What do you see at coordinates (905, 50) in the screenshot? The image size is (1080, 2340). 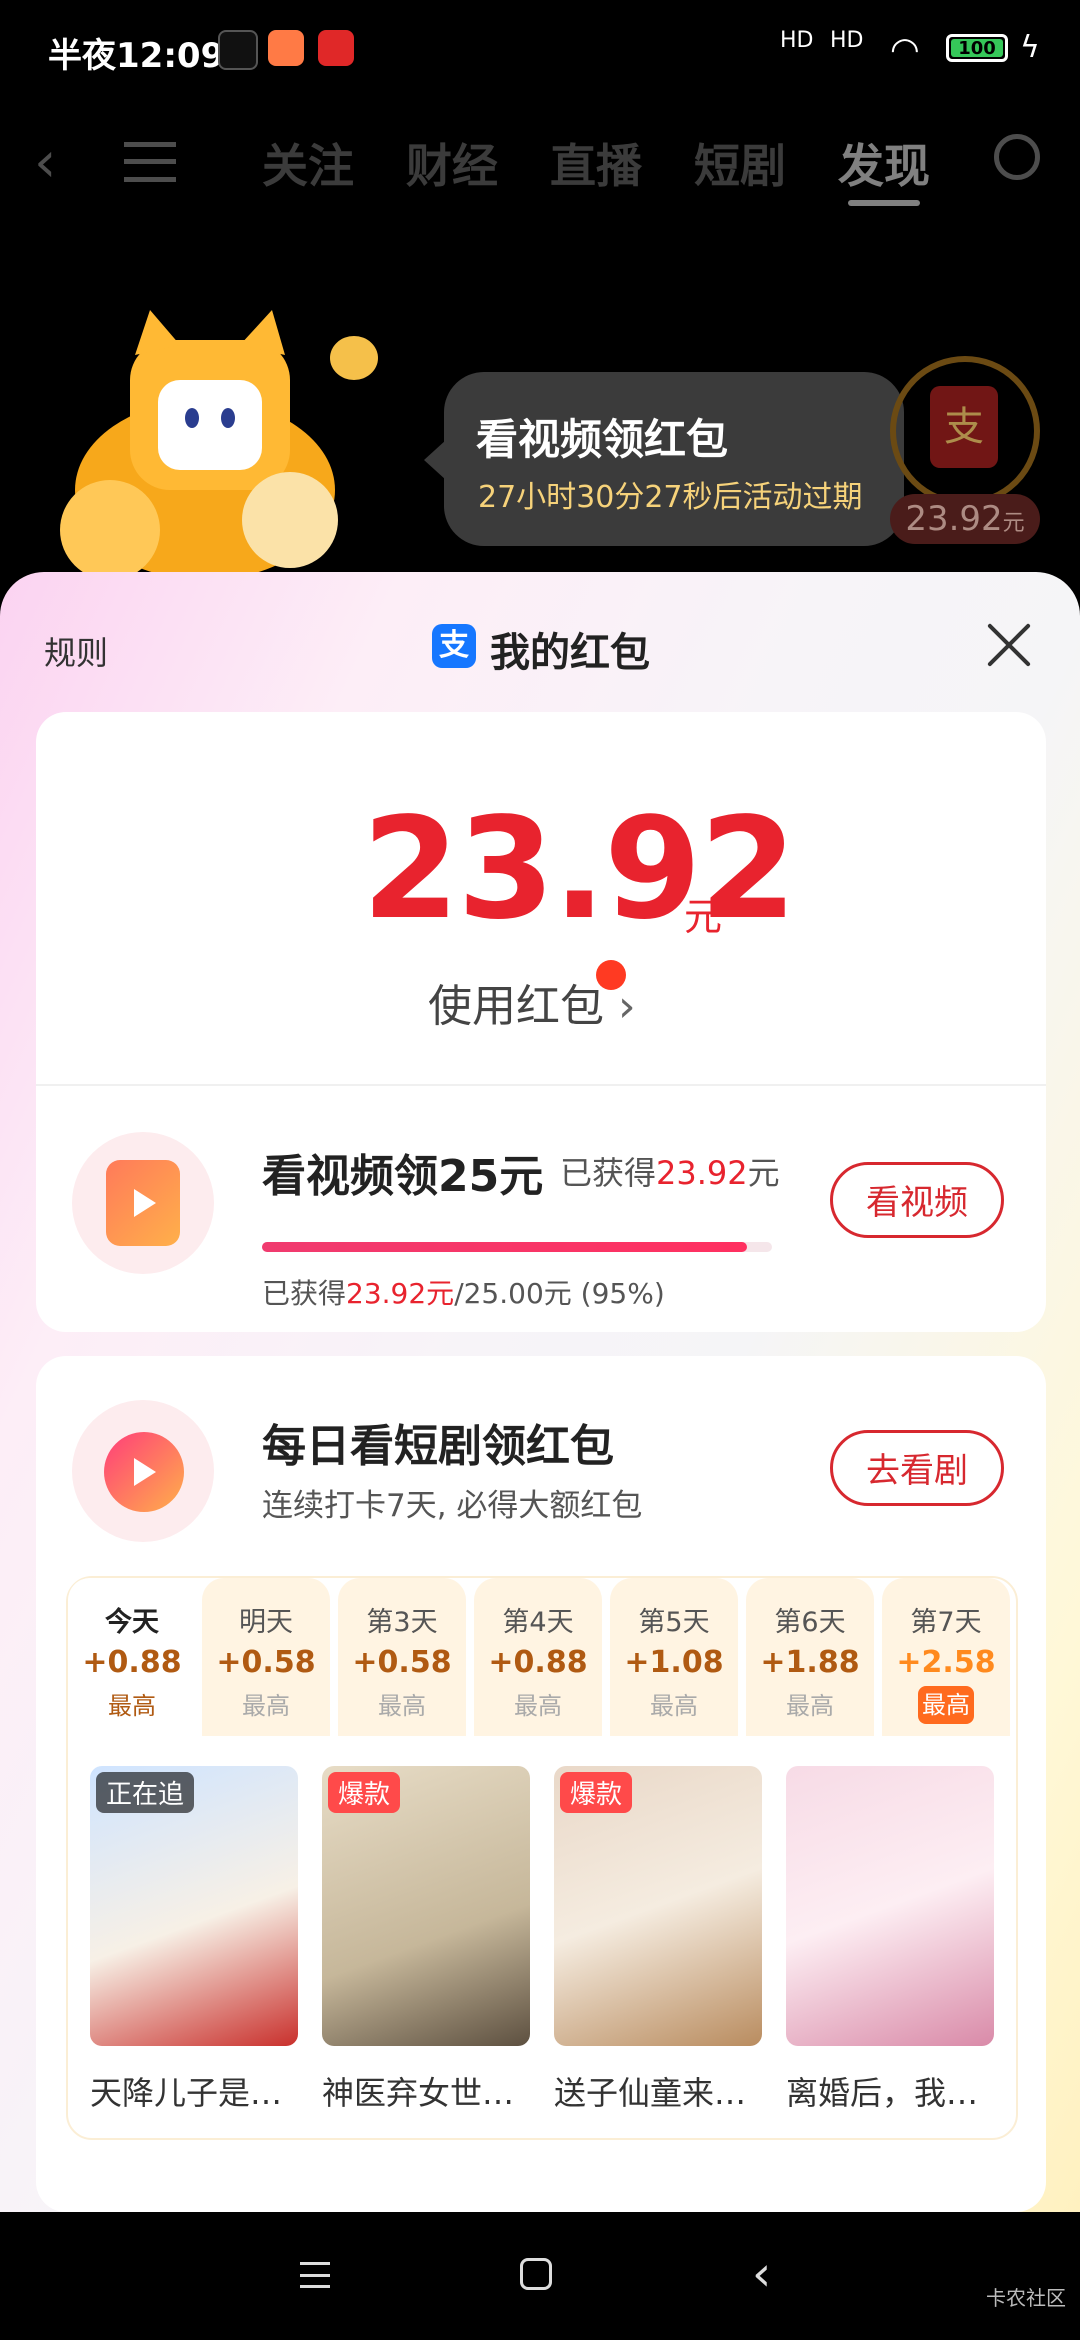 I see `wifi-icon: ◠` at bounding box center [905, 50].